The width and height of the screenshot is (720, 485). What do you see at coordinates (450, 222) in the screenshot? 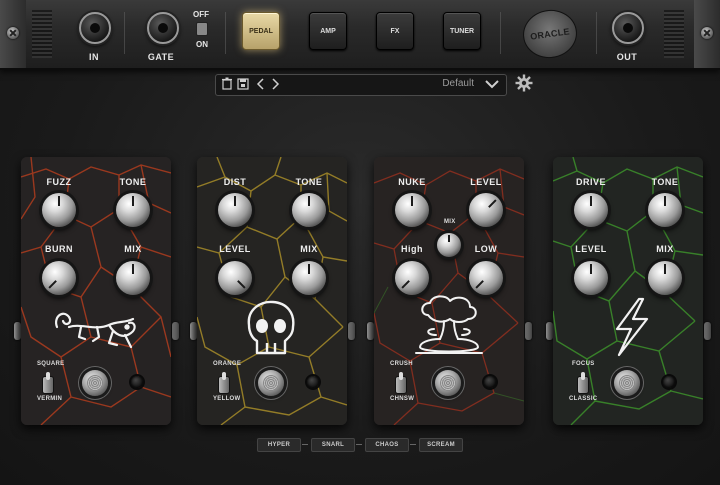
I see `mini-knob-label-mix: MIX` at bounding box center [450, 222].